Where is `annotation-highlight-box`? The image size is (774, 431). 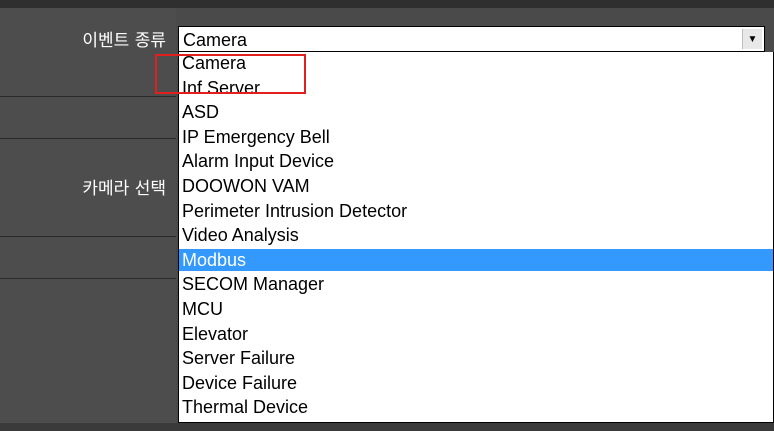 annotation-highlight-box is located at coordinates (230, 74).